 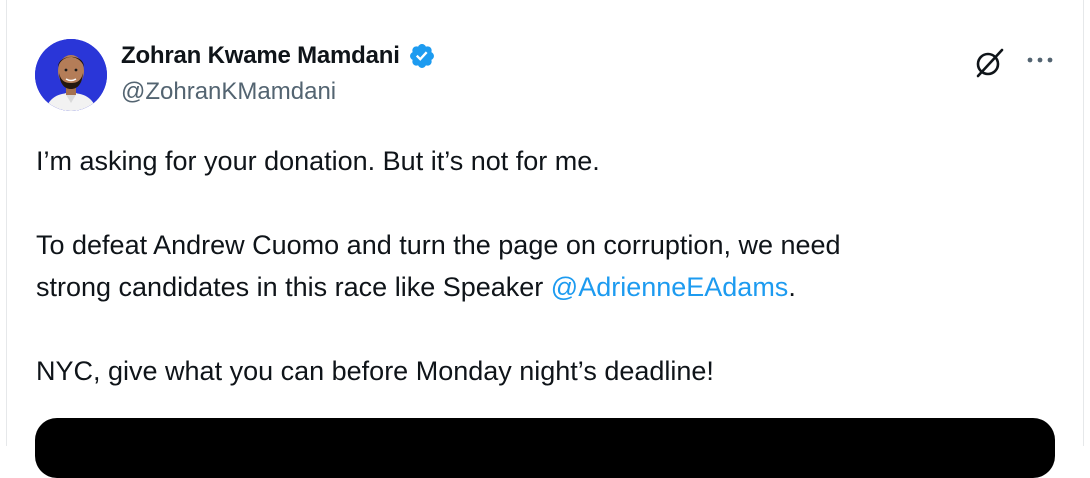 I want to click on avatar, so click(x=71, y=75).